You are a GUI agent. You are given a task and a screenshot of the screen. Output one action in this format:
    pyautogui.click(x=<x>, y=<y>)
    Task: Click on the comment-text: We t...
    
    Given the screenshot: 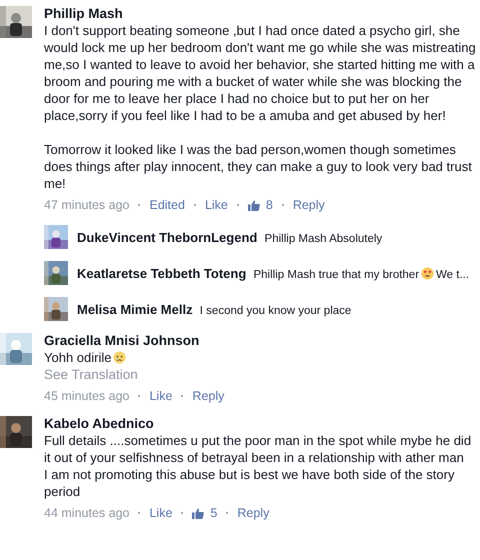 What is the action you would take?
    pyautogui.click(x=453, y=274)
    